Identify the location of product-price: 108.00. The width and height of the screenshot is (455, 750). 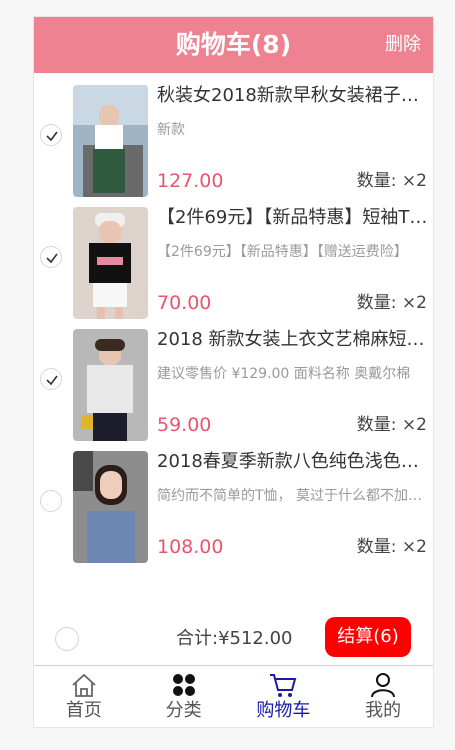
(190, 547).